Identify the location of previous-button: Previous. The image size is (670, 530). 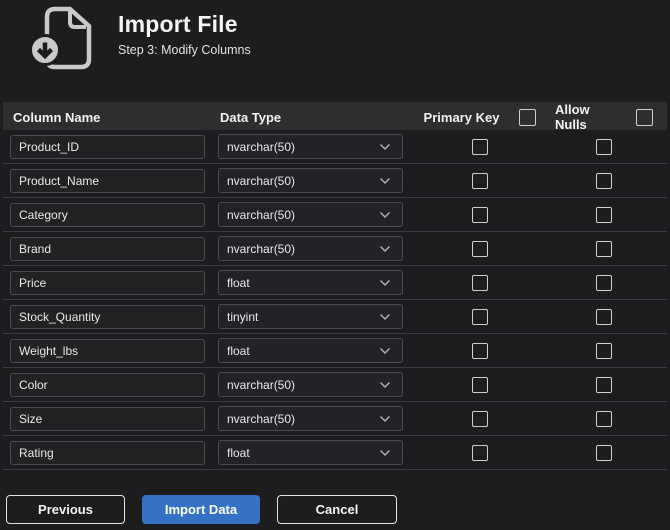
(65, 509).